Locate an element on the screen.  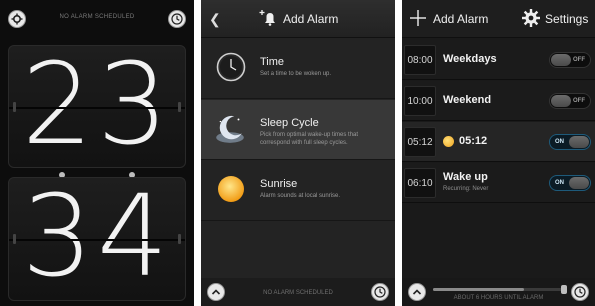
chevron-left-icon: ❮ is located at coordinates (215, 19).